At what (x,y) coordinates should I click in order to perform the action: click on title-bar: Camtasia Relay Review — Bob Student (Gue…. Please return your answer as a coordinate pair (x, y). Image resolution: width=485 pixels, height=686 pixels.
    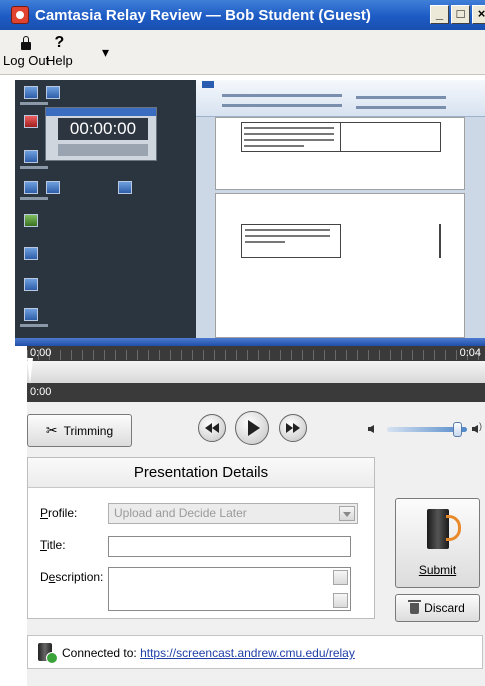
    Looking at the image, I should click on (242, 15).